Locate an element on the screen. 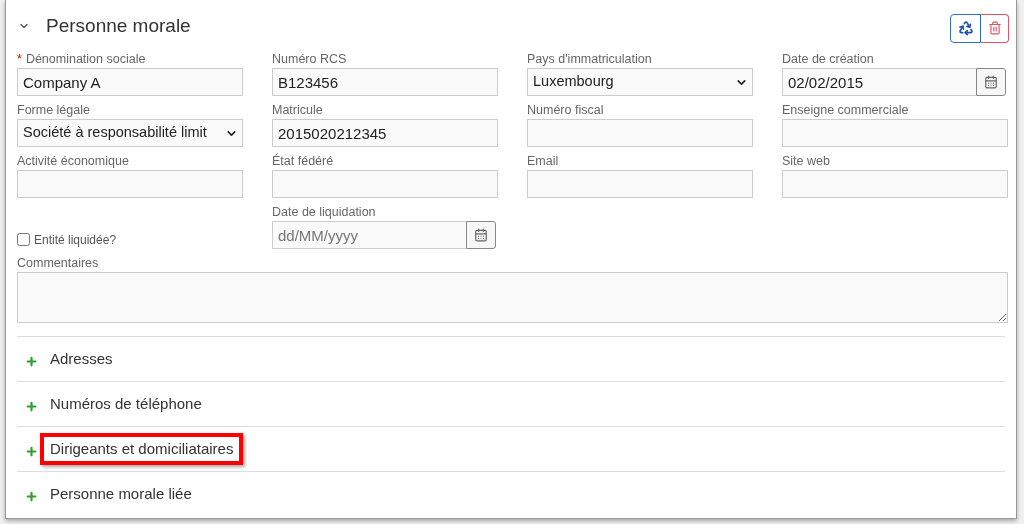  date-field: 02/02/2015 is located at coordinates (879, 82).